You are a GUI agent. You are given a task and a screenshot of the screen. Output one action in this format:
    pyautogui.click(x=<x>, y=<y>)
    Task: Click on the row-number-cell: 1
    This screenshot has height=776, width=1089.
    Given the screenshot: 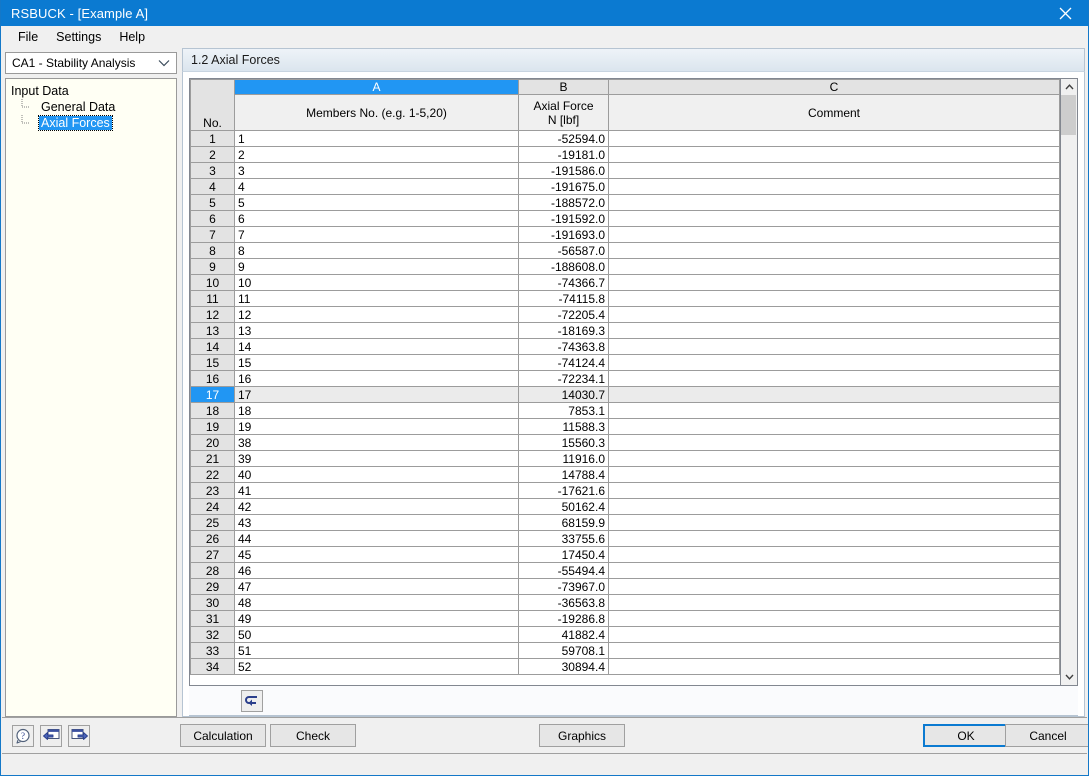 What is the action you would take?
    pyautogui.click(x=212, y=138)
    